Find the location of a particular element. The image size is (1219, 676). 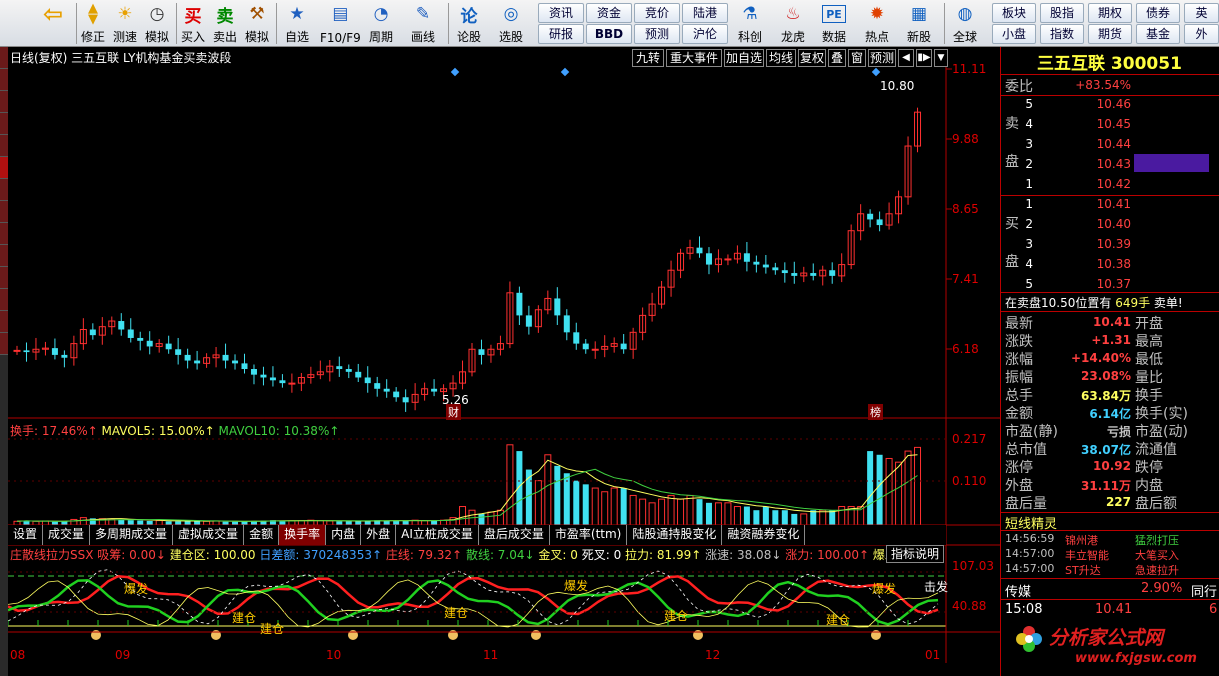

moving-average-button: 均线 is located at coordinates (781, 58).